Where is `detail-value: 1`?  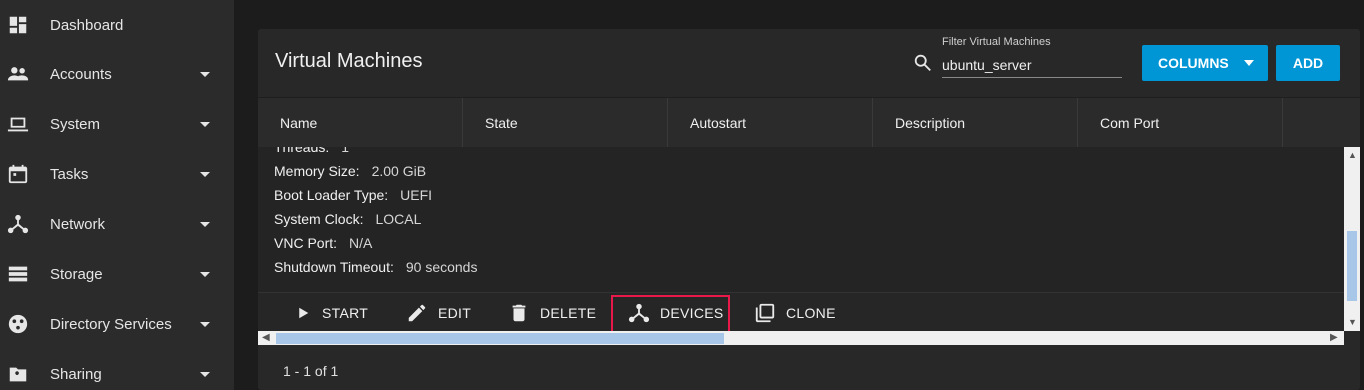
detail-value: 1 is located at coordinates (345, 151).